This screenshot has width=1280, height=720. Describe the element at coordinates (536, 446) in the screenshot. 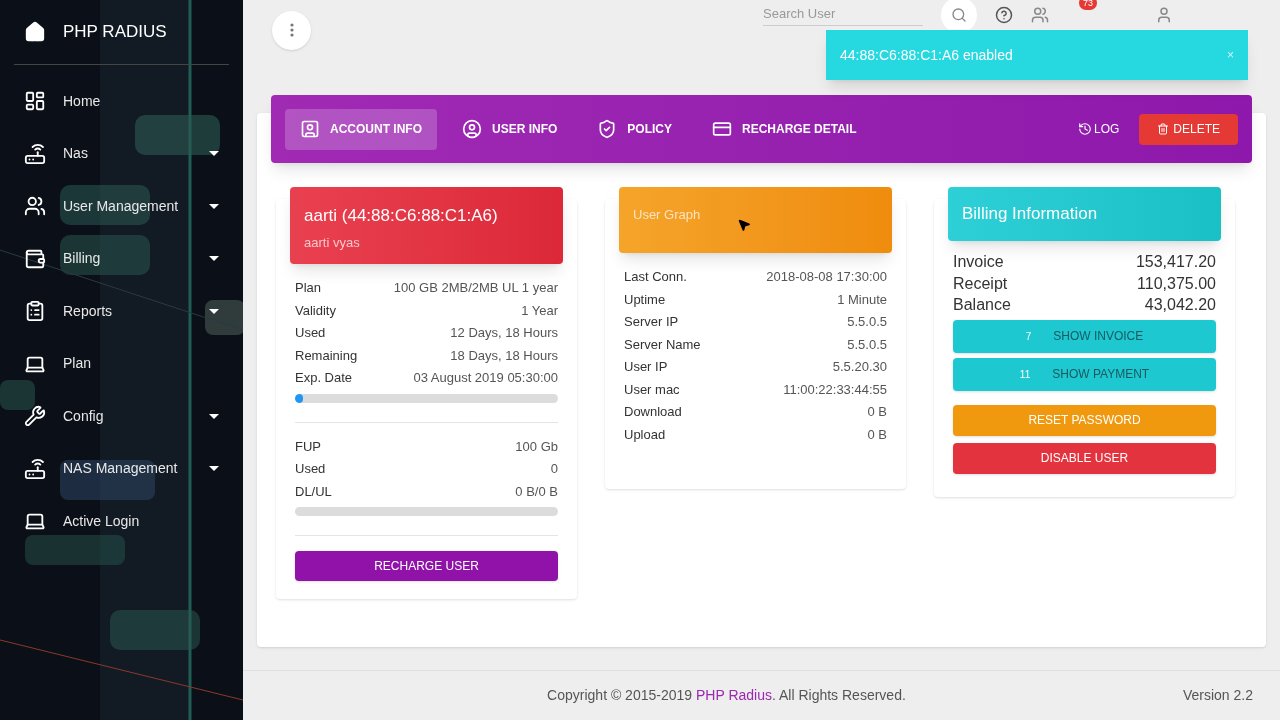

I see `row-value: 100 Gb` at that location.